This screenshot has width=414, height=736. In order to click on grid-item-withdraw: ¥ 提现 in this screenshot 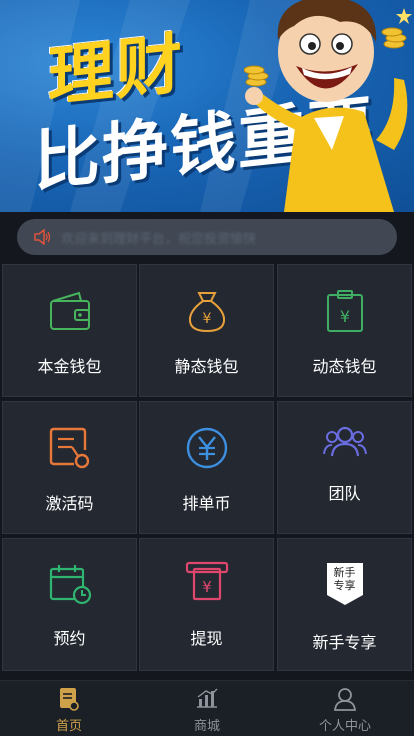, I will do `click(206, 604)`.